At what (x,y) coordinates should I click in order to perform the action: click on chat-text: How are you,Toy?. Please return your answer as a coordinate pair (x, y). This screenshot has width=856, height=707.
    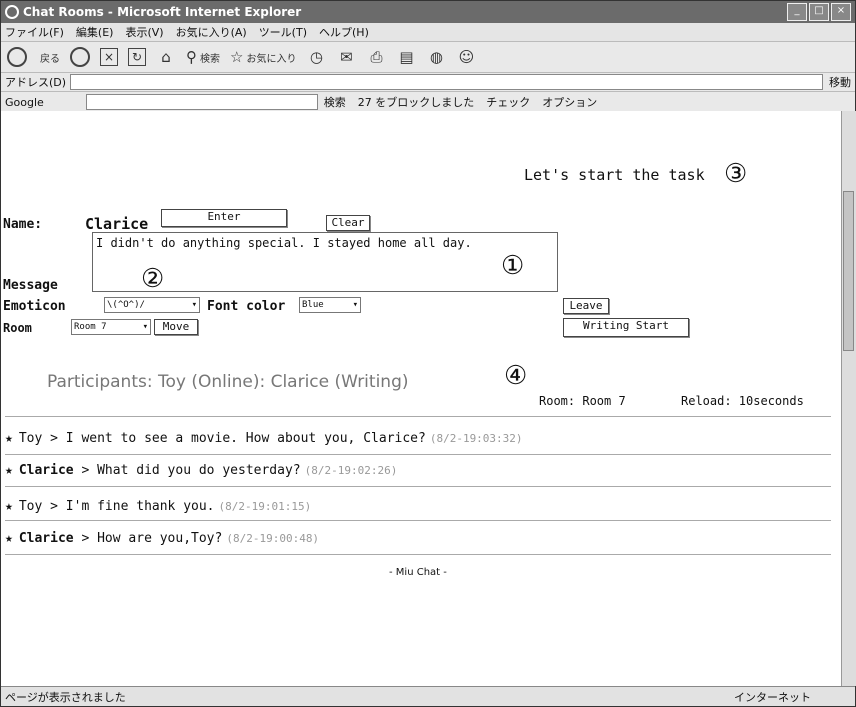
    Looking at the image, I should click on (160, 538).